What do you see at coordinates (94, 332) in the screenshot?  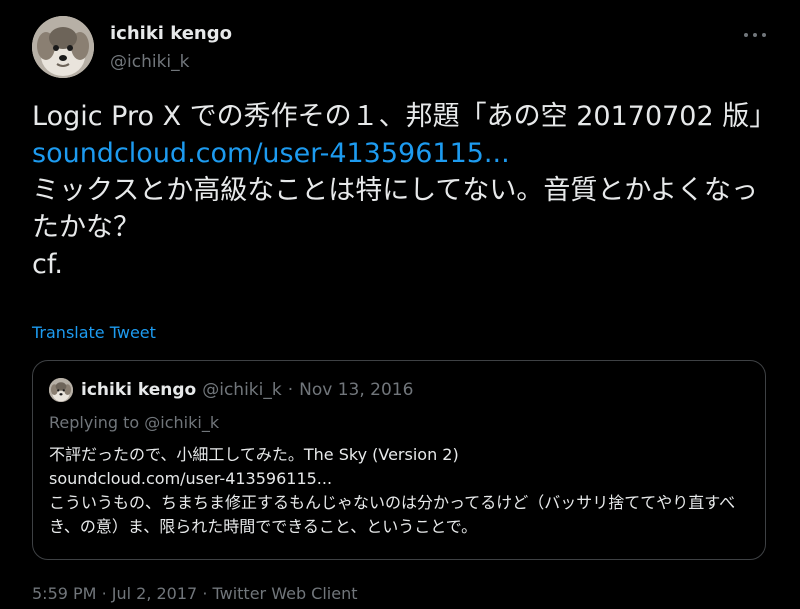 I see `translate-tweet-link: Translate Tweet` at bounding box center [94, 332].